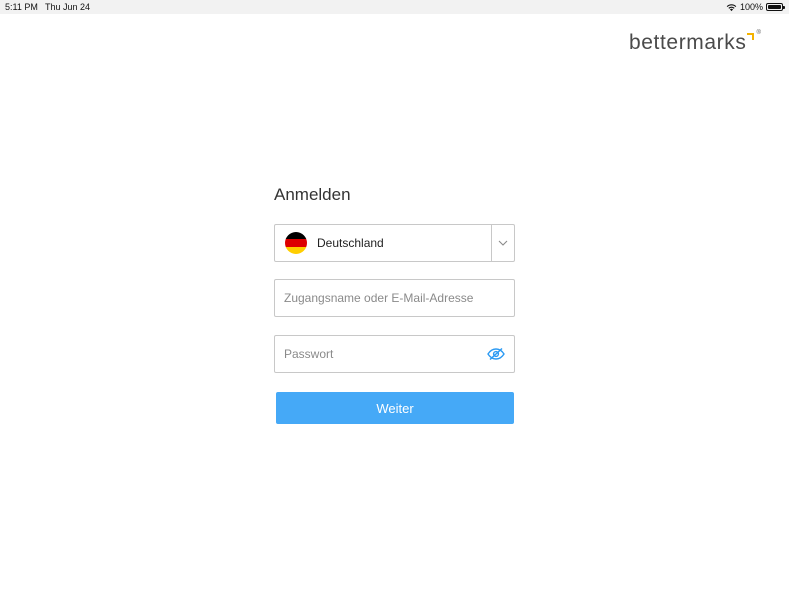  I want to click on germany-flag-icon, so click(296, 243).